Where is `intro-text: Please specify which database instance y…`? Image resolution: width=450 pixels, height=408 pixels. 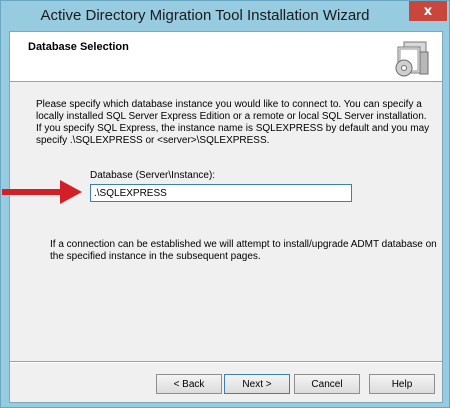 intro-text: Please specify which database instance y… is located at coordinates (233, 122).